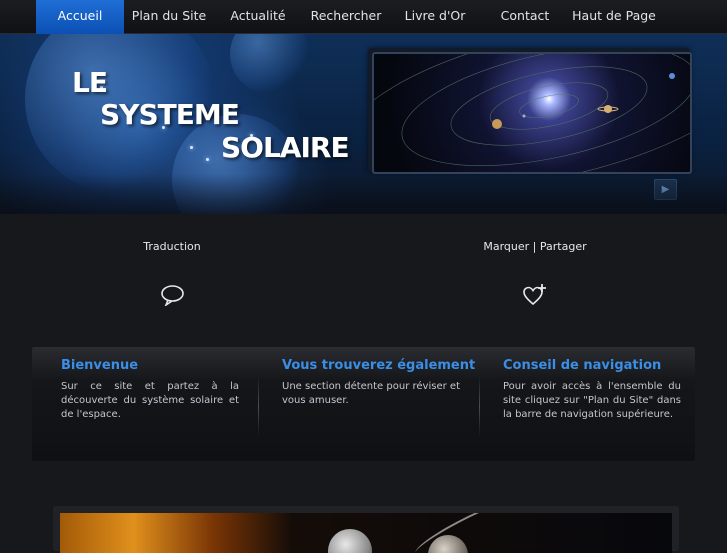  What do you see at coordinates (172, 246) in the screenshot?
I see `translate-label: Traduction` at bounding box center [172, 246].